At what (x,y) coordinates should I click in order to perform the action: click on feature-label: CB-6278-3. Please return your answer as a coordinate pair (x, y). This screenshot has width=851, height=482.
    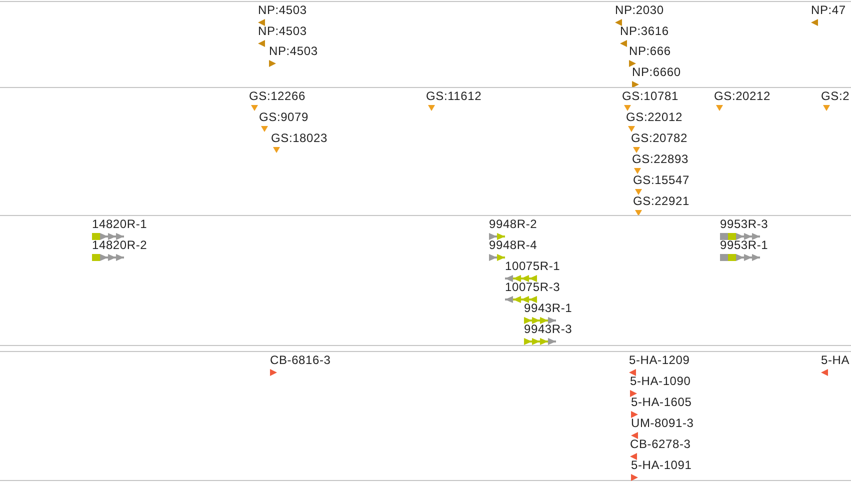
    Looking at the image, I should click on (660, 444).